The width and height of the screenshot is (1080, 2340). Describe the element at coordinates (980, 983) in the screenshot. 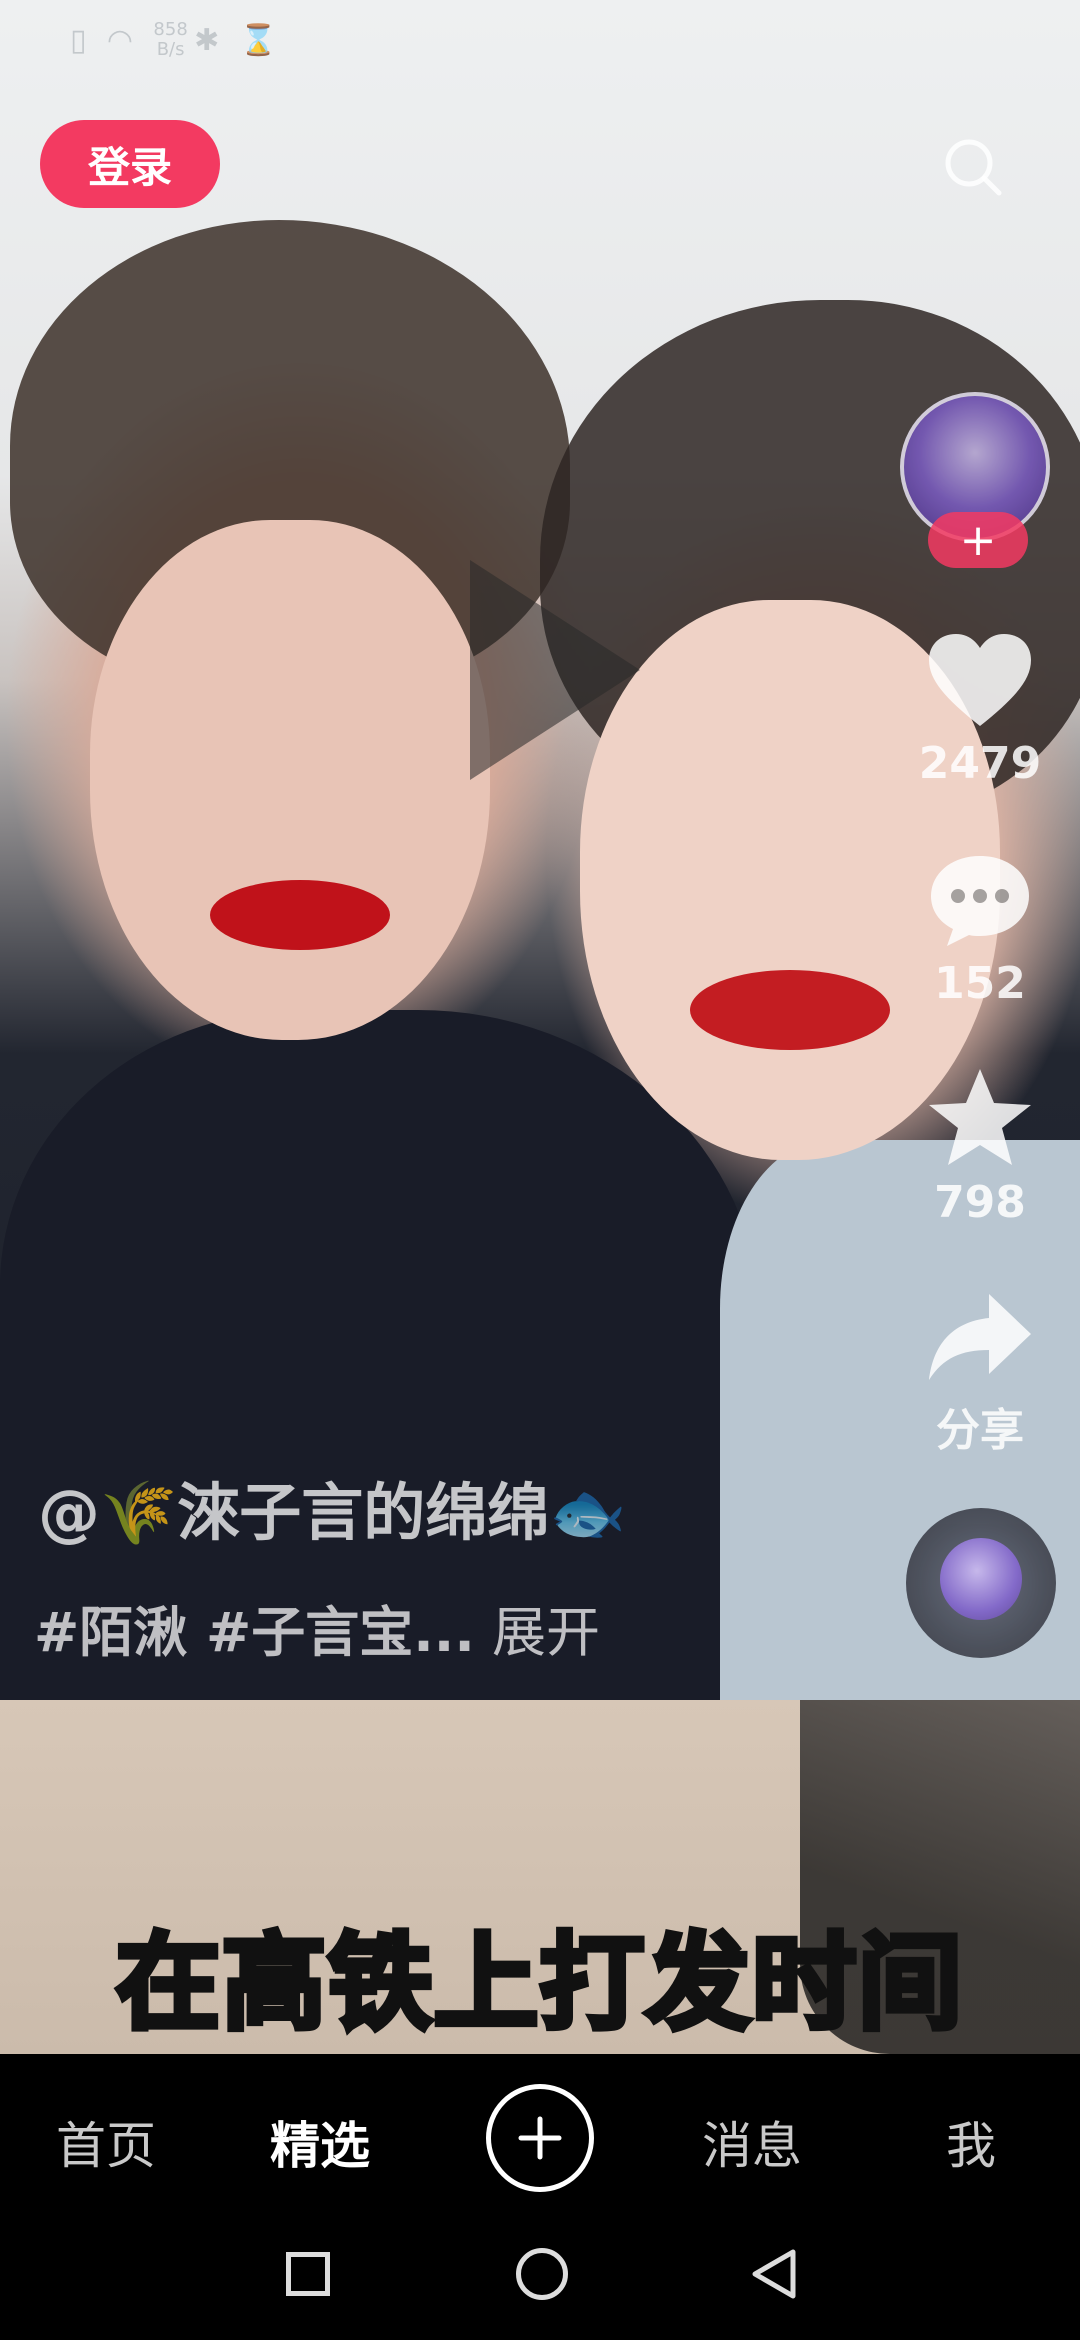

I see `comment-count: 152` at that location.